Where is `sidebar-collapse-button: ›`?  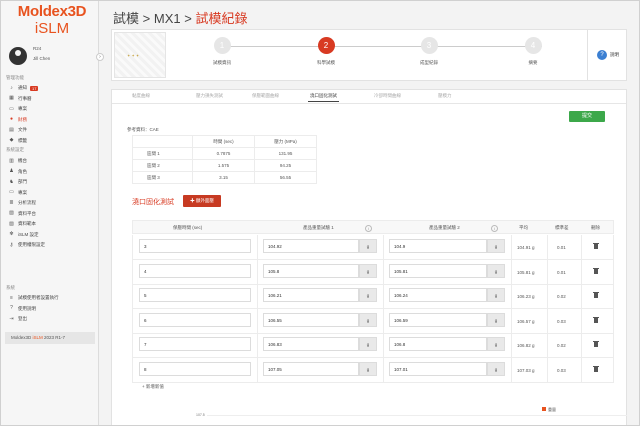
sidebar-collapse-button: › is located at coordinates (100, 57).